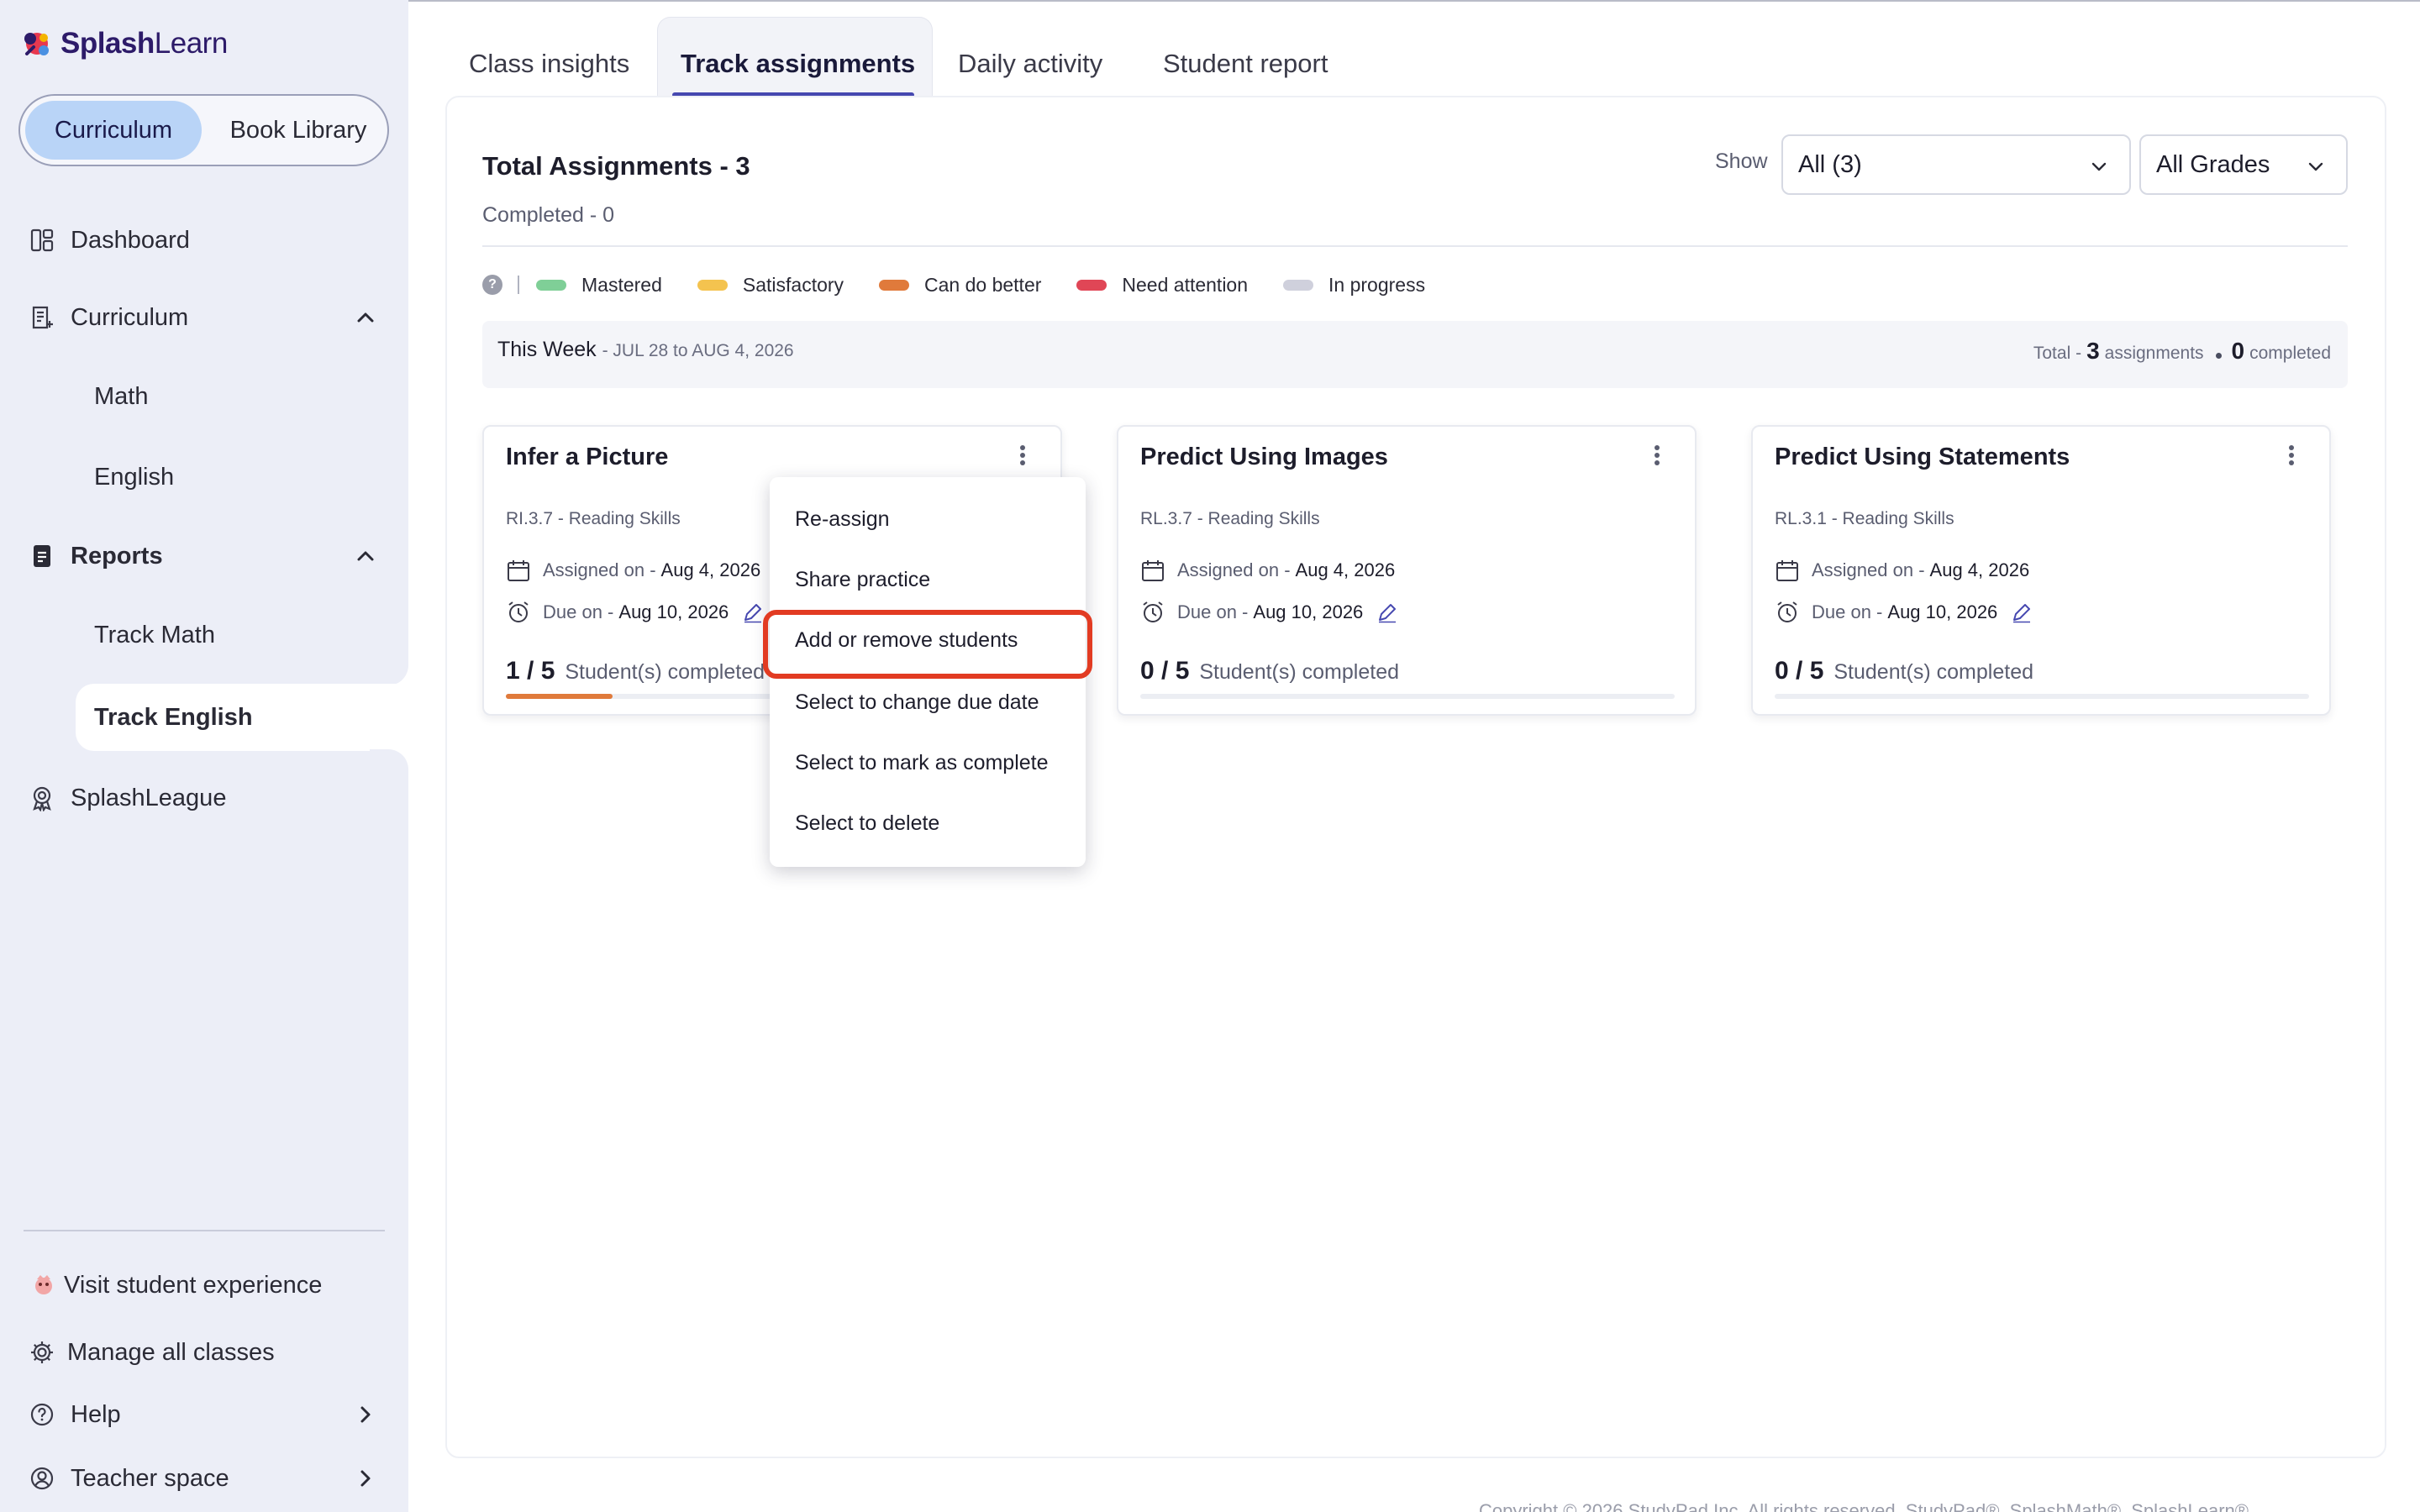  What do you see at coordinates (42, 798) in the screenshot?
I see `award-ribbon-icon` at bounding box center [42, 798].